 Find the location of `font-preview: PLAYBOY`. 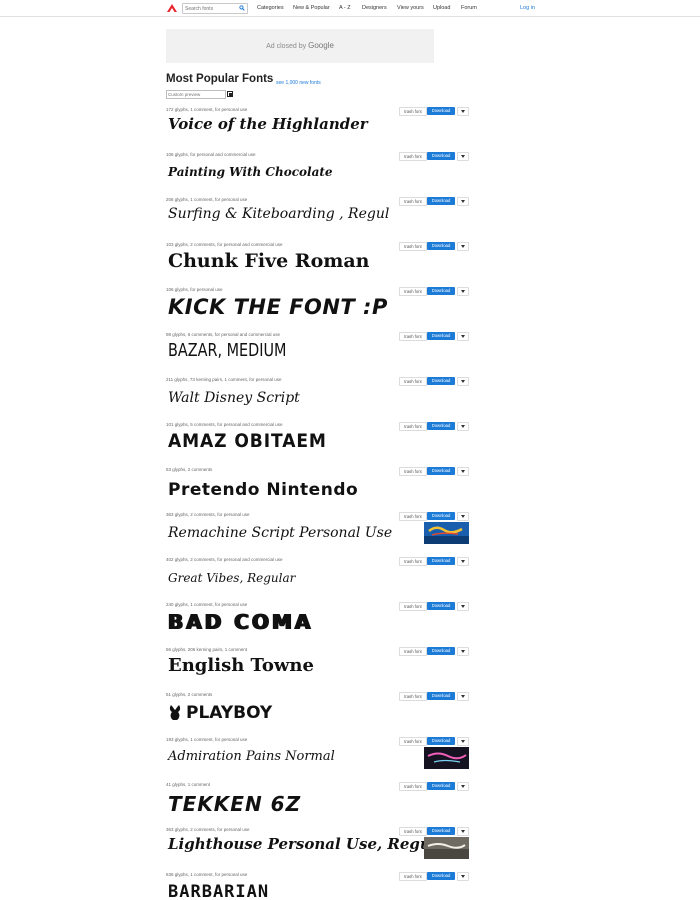

font-preview: PLAYBOY is located at coordinates (229, 713).